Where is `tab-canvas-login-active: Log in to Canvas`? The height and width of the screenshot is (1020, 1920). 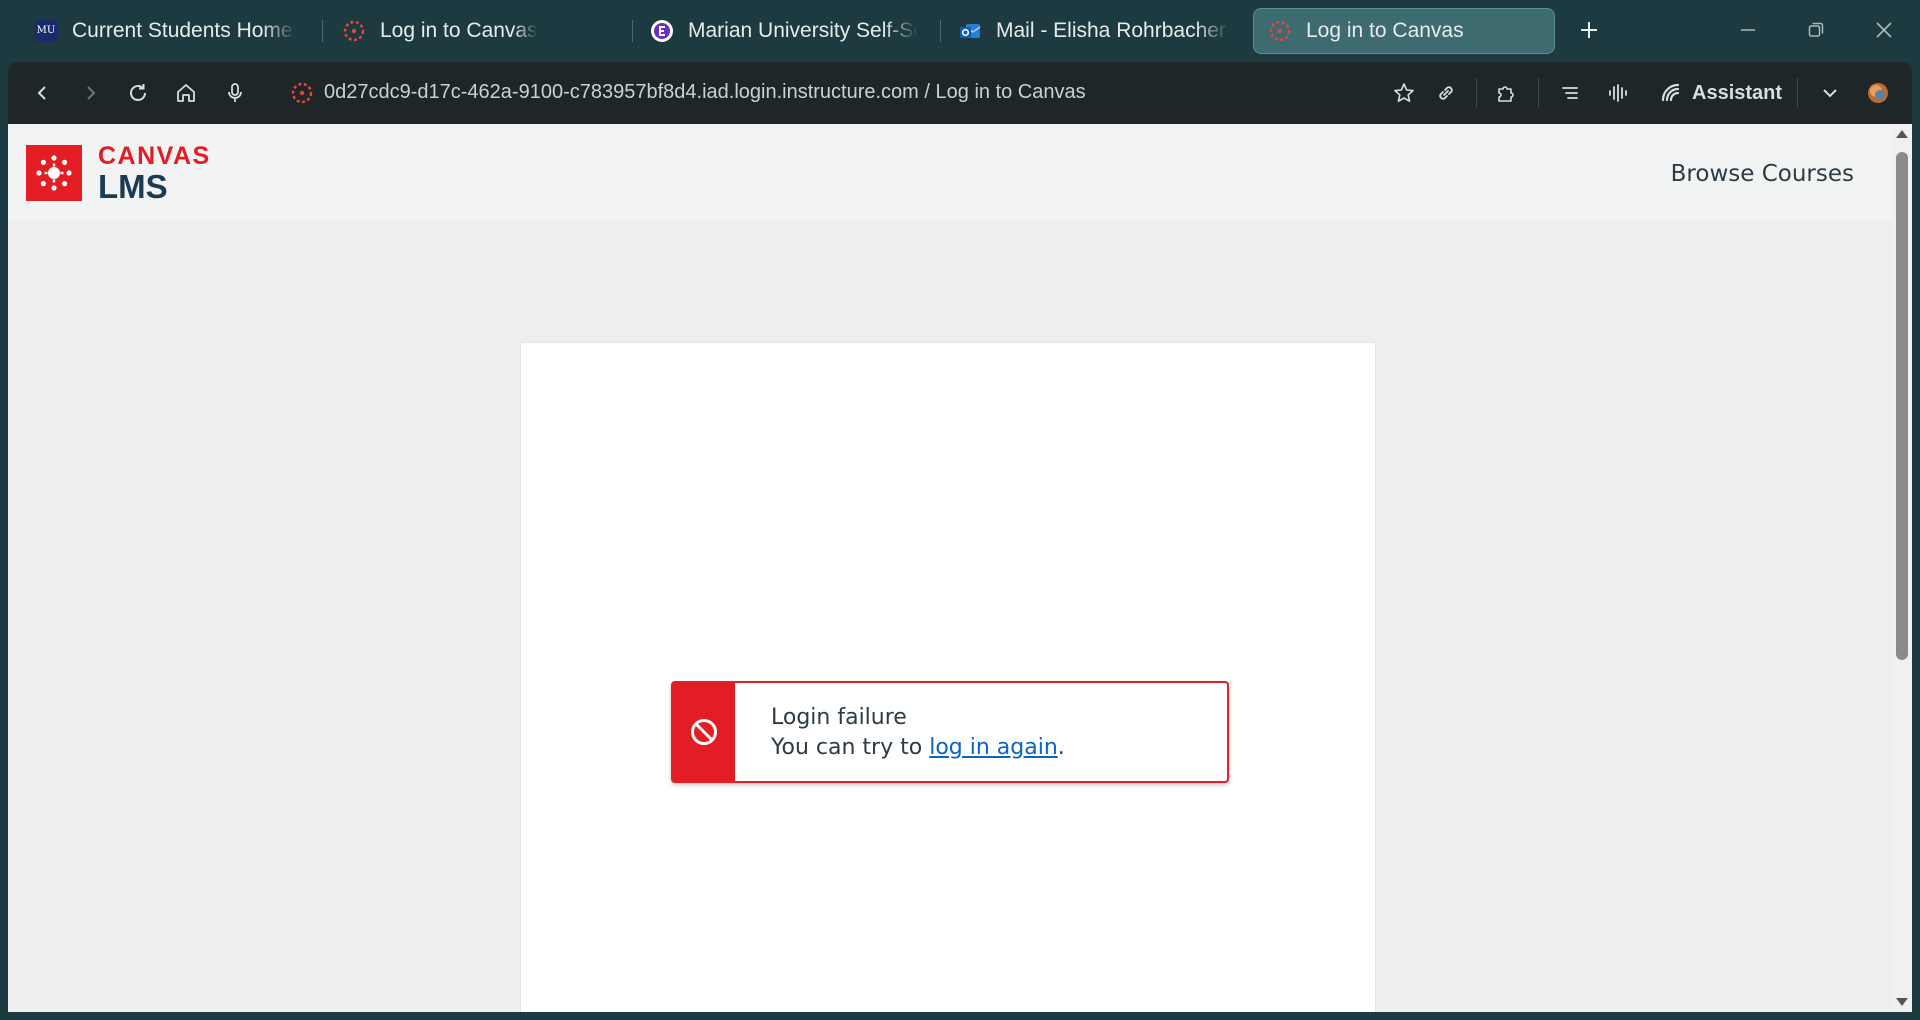
tab-canvas-login-active: Log in to Canvas is located at coordinates (1404, 31).